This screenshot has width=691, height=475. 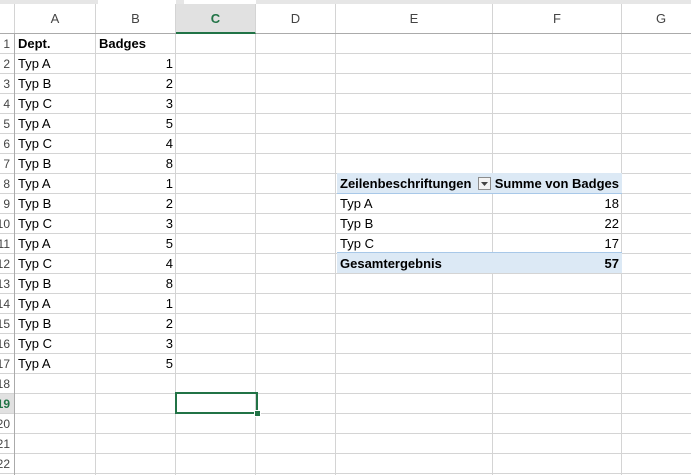 I want to click on cell-B13: 8, so click(x=136, y=283).